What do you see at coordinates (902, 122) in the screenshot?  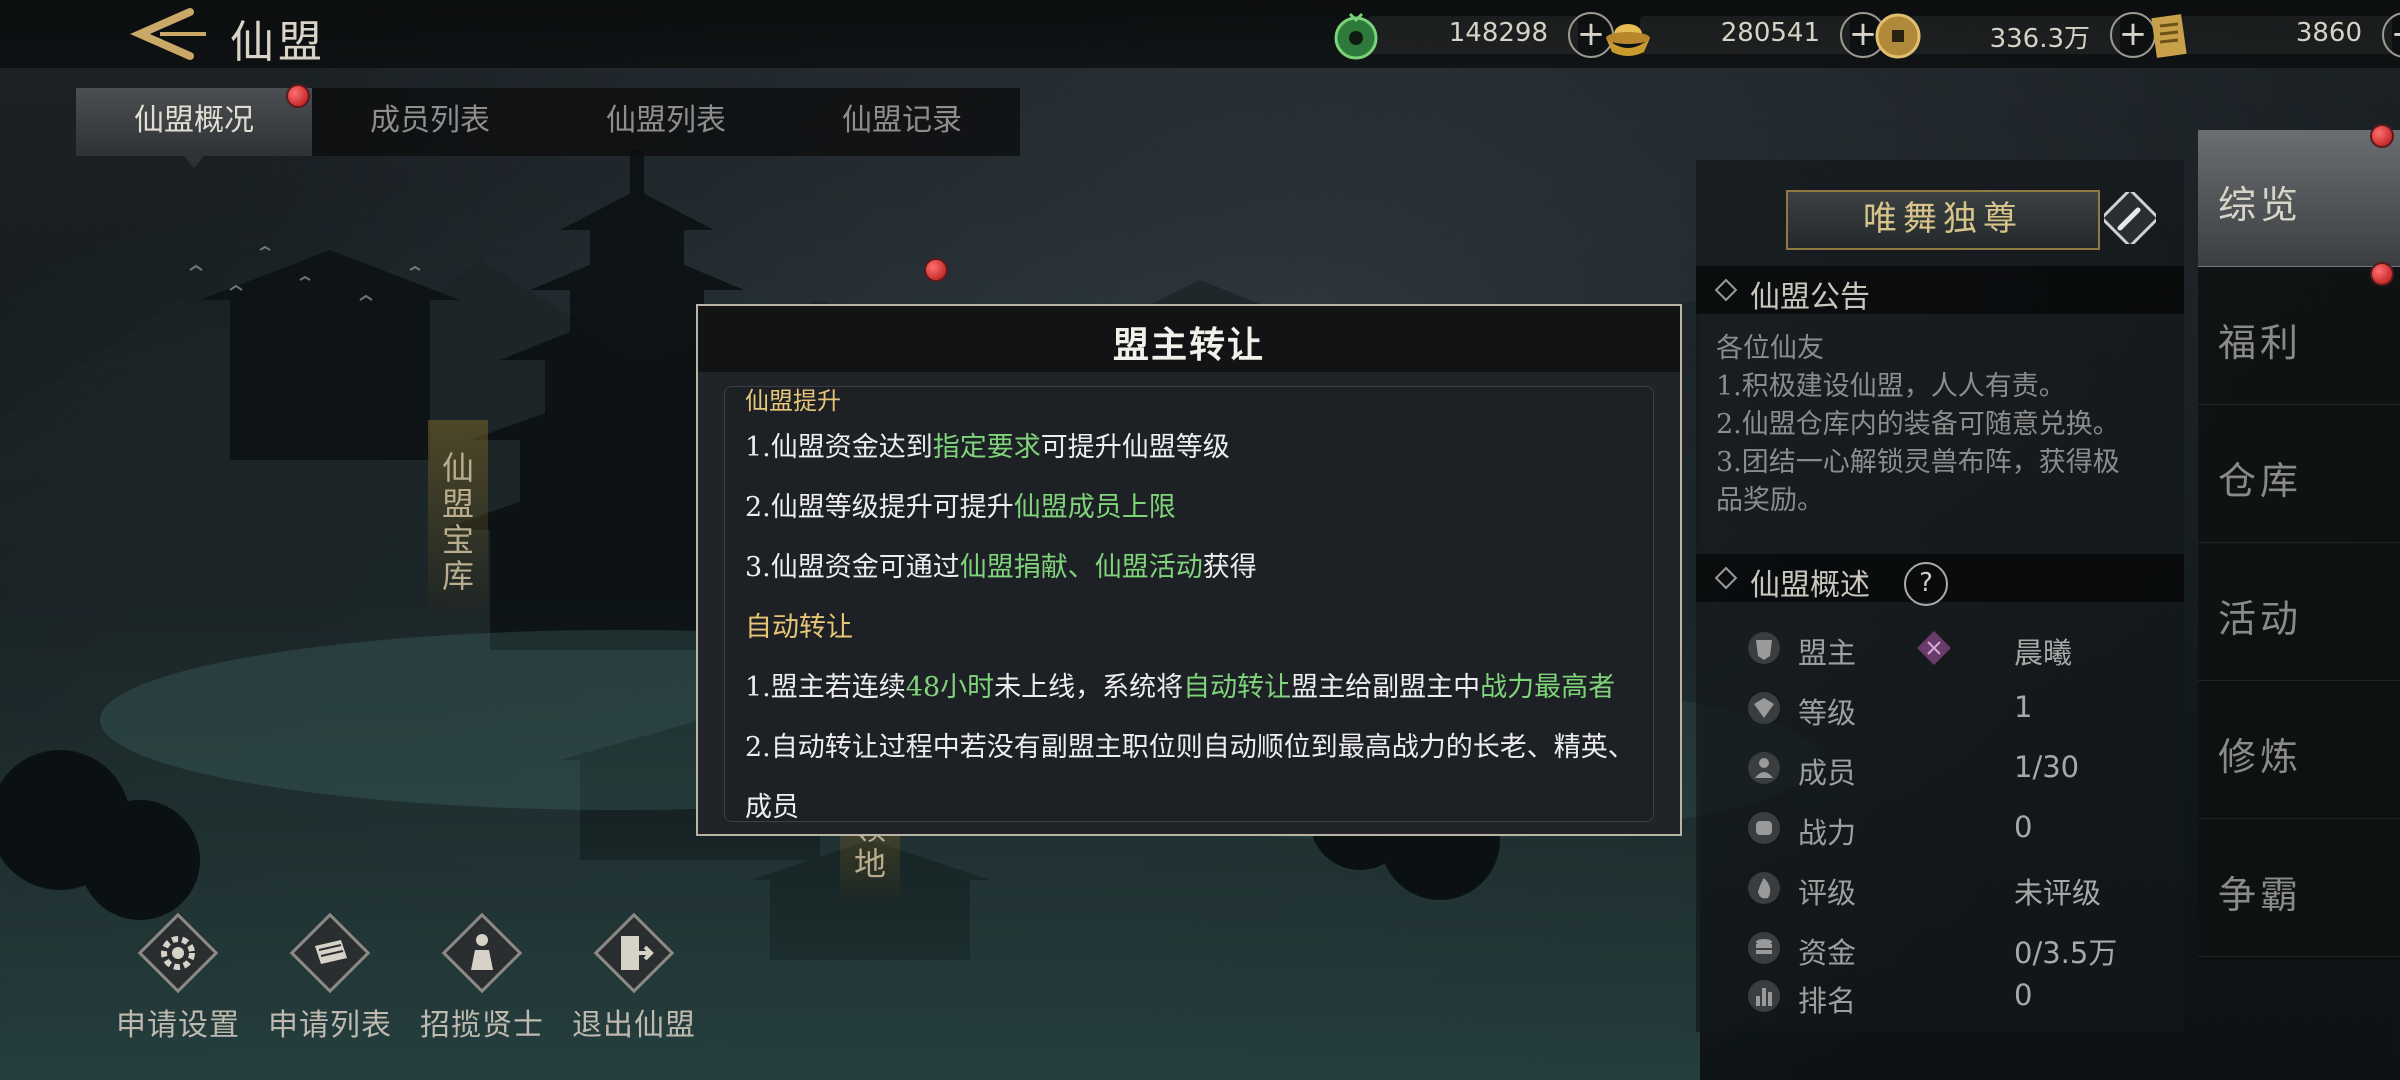 I see `tab-guild-records: 仙盟记录` at bounding box center [902, 122].